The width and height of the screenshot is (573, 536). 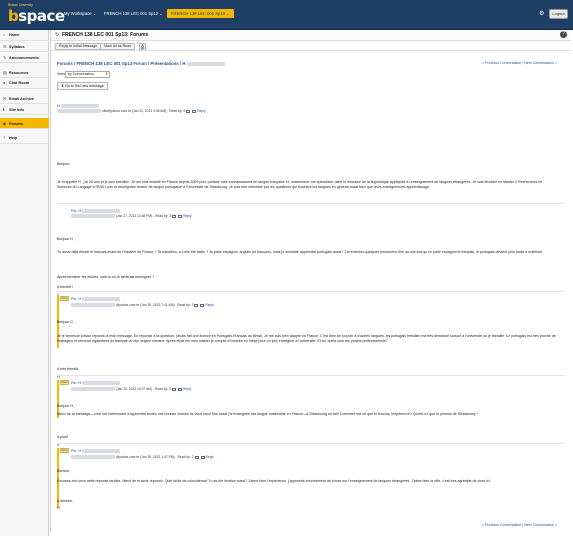 What do you see at coordinates (66, 406) in the screenshot?
I see `message-paragraph: Bonjour H ,` at bounding box center [66, 406].